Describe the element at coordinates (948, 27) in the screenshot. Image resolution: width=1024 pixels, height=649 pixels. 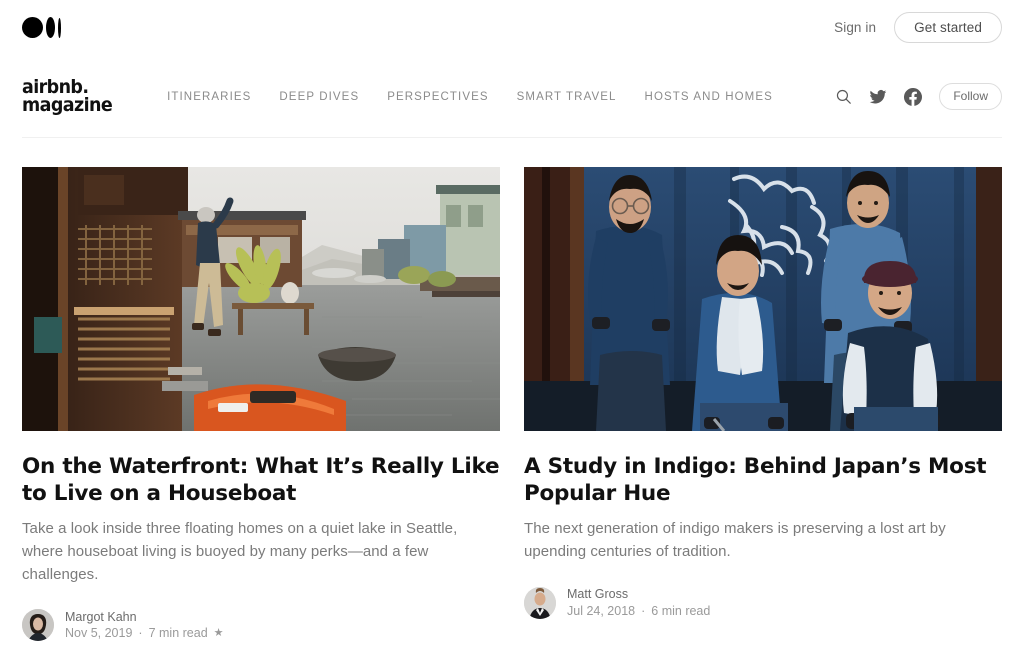
I see `get-started-button: Get started` at that location.